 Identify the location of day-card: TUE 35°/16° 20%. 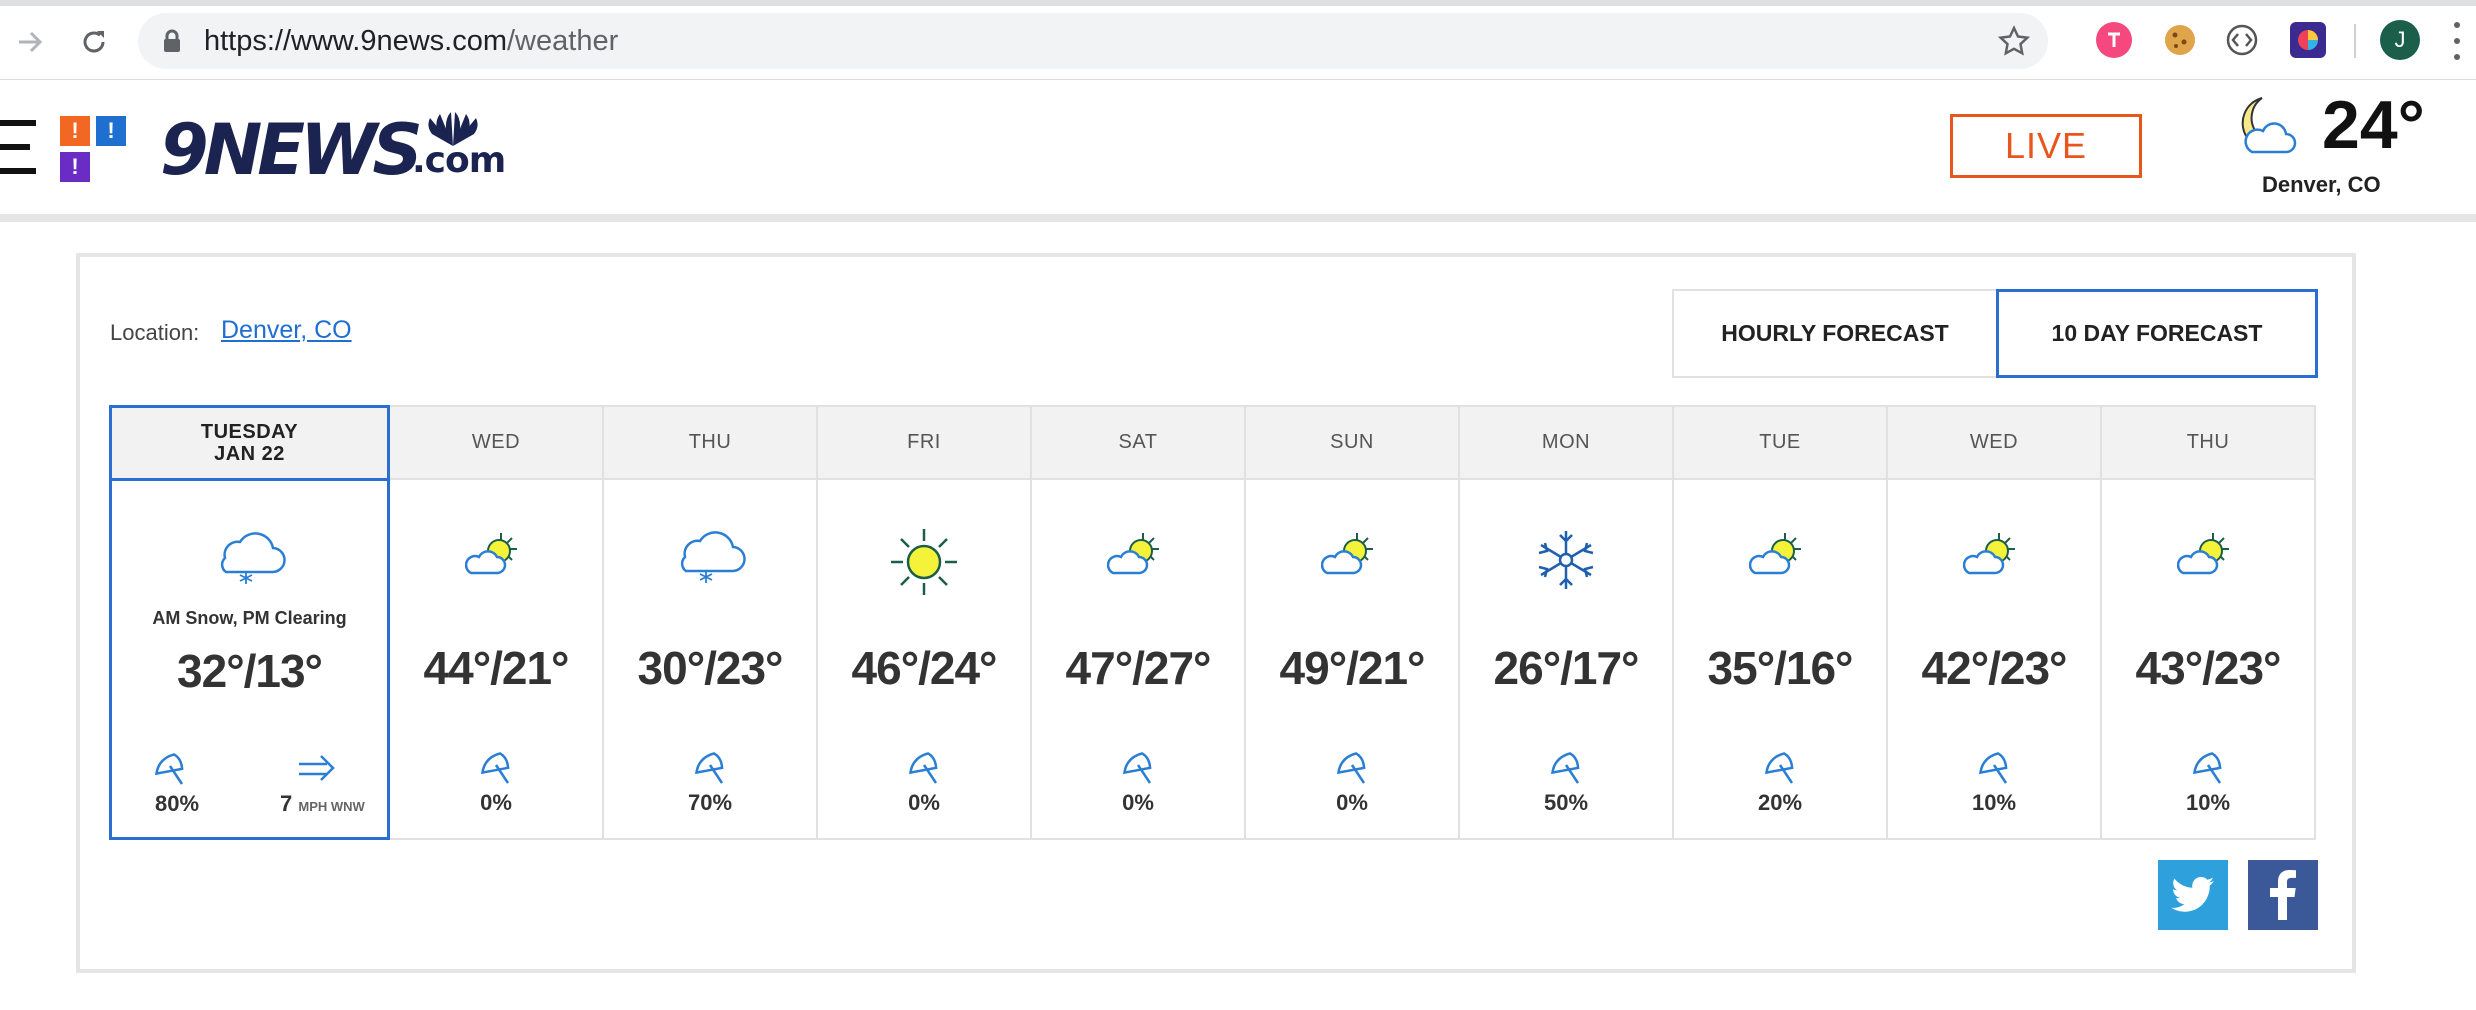
(1781, 622).